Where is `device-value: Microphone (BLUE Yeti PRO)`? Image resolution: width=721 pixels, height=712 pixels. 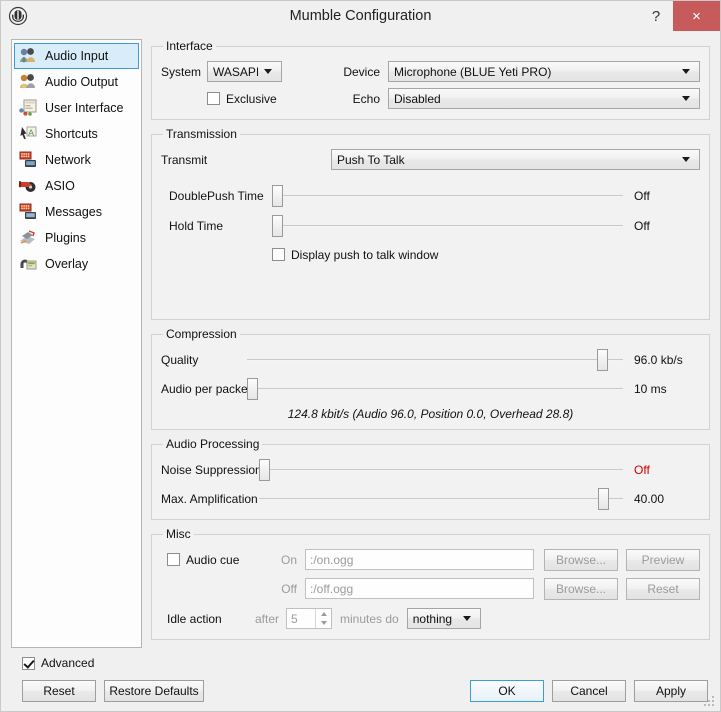
device-value: Microphone (BLUE Yeti PRO) is located at coordinates (473, 71).